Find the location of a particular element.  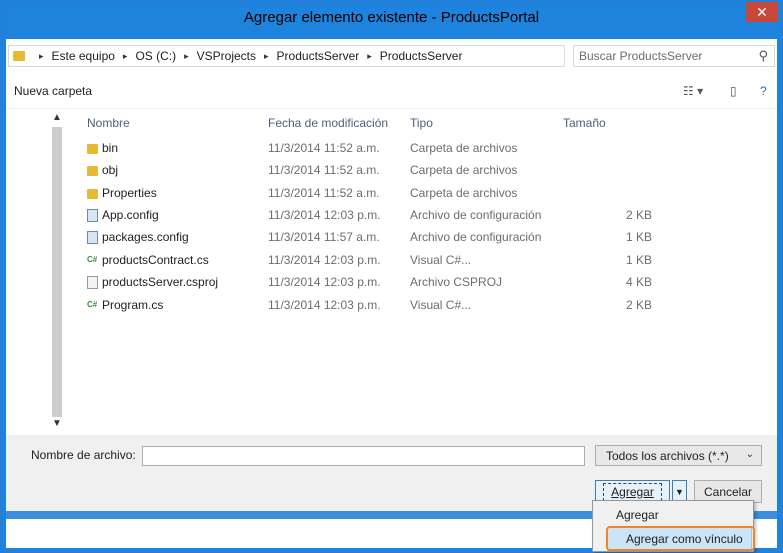

close-icon: ✕ is located at coordinates (762, 11).